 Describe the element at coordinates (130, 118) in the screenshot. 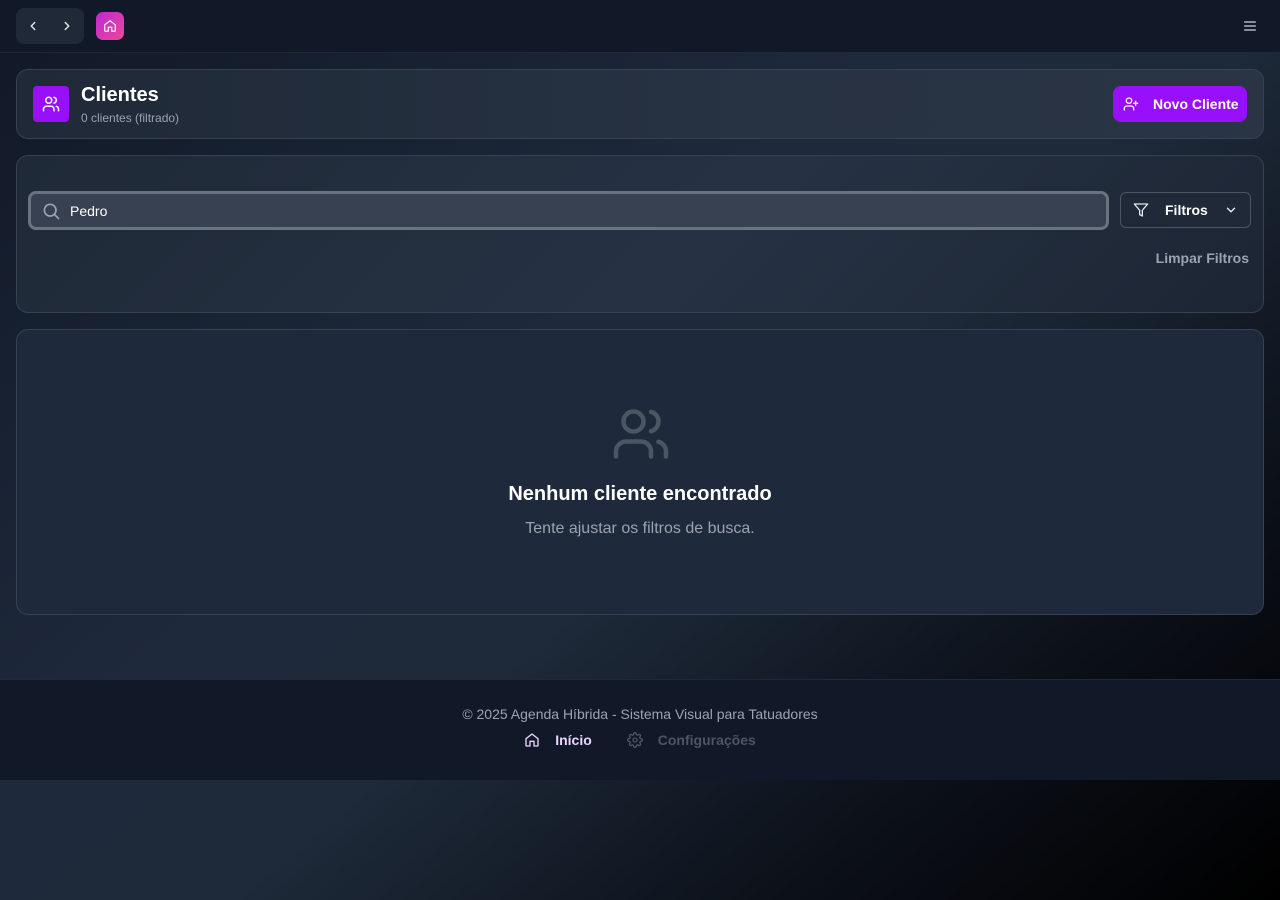

I see `client-count: 0 clientes (filtrado)` at that location.